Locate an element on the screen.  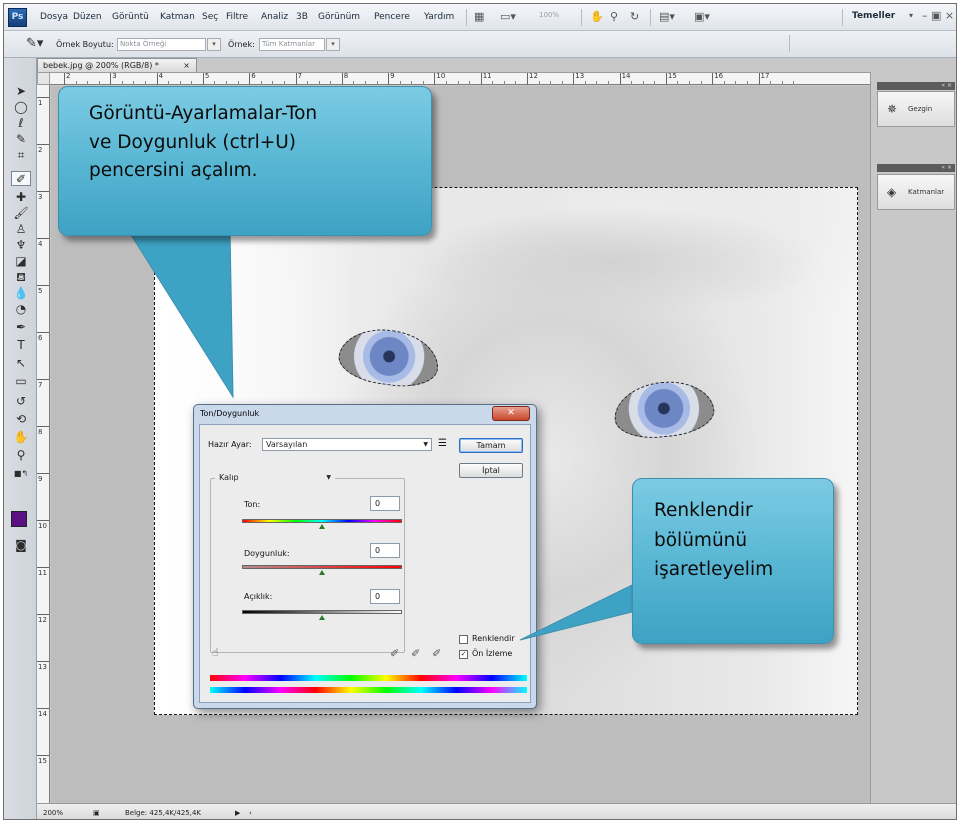
callout-line: ve Doygunluk (ctrl+U) is located at coordinates (193, 142).